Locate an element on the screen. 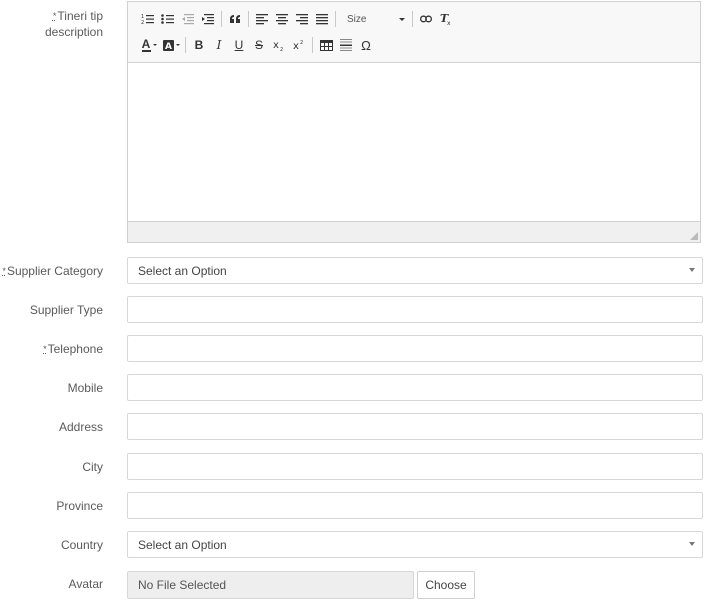 The image size is (713, 610). address-input is located at coordinates (415, 426).